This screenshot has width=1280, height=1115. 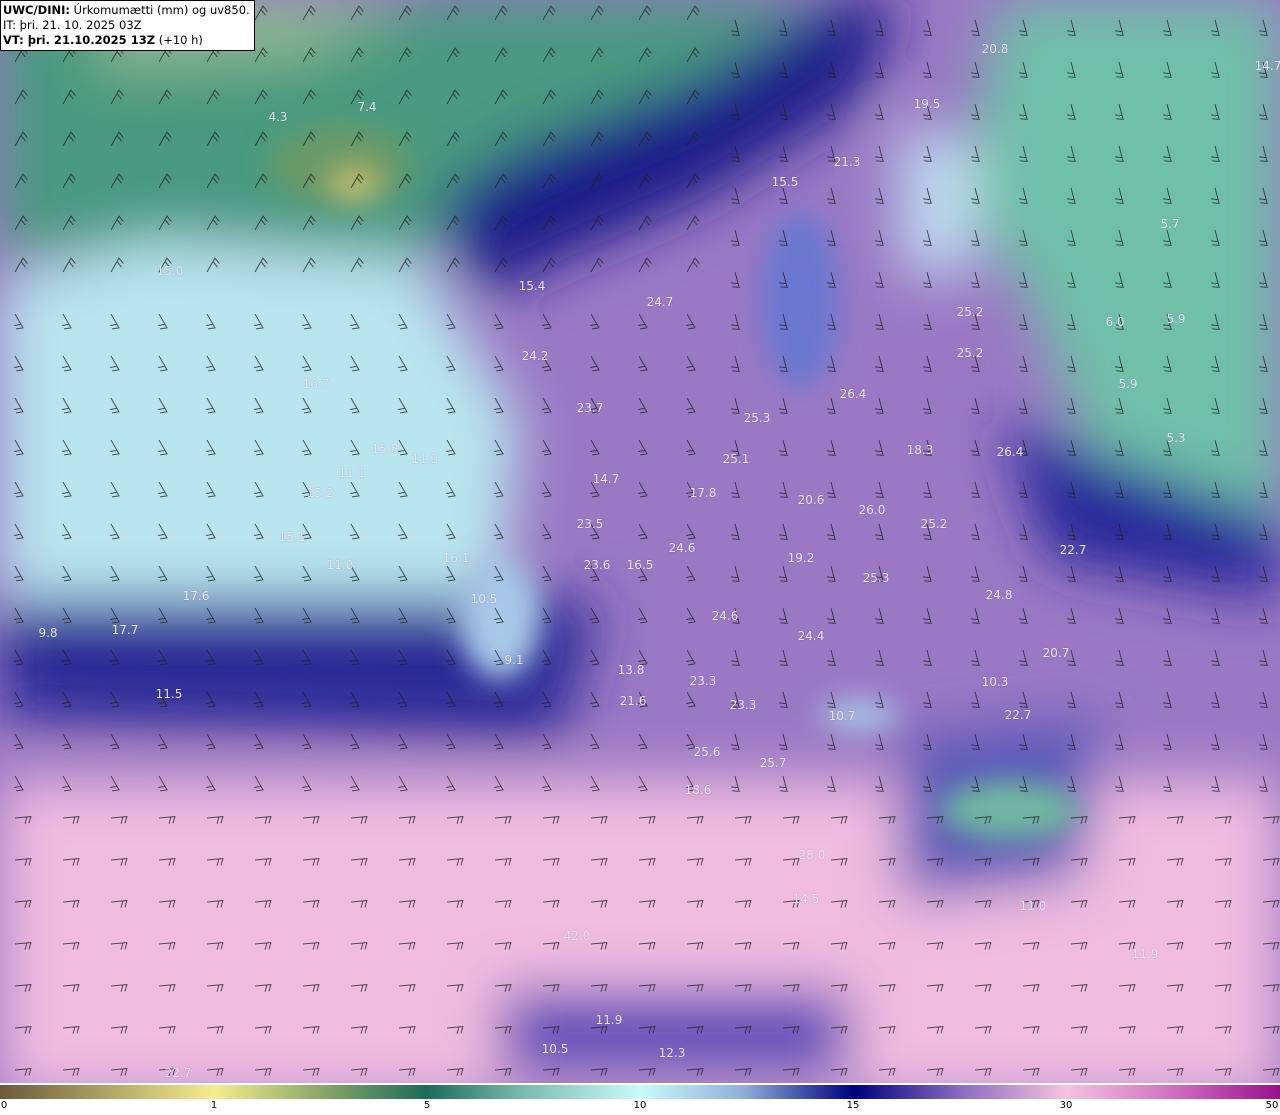 What do you see at coordinates (1066, 1105) in the screenshot?
I see `colorbar-tick: 30` at bounding box center [1066, 1105].